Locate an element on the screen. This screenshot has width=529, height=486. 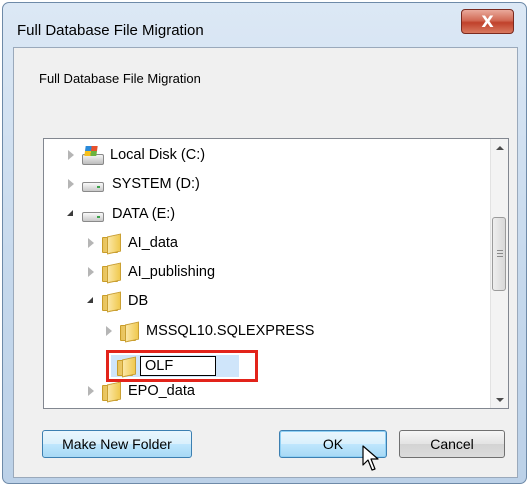
tree-item-label: EPO_data is located at coordinates (161, 391).